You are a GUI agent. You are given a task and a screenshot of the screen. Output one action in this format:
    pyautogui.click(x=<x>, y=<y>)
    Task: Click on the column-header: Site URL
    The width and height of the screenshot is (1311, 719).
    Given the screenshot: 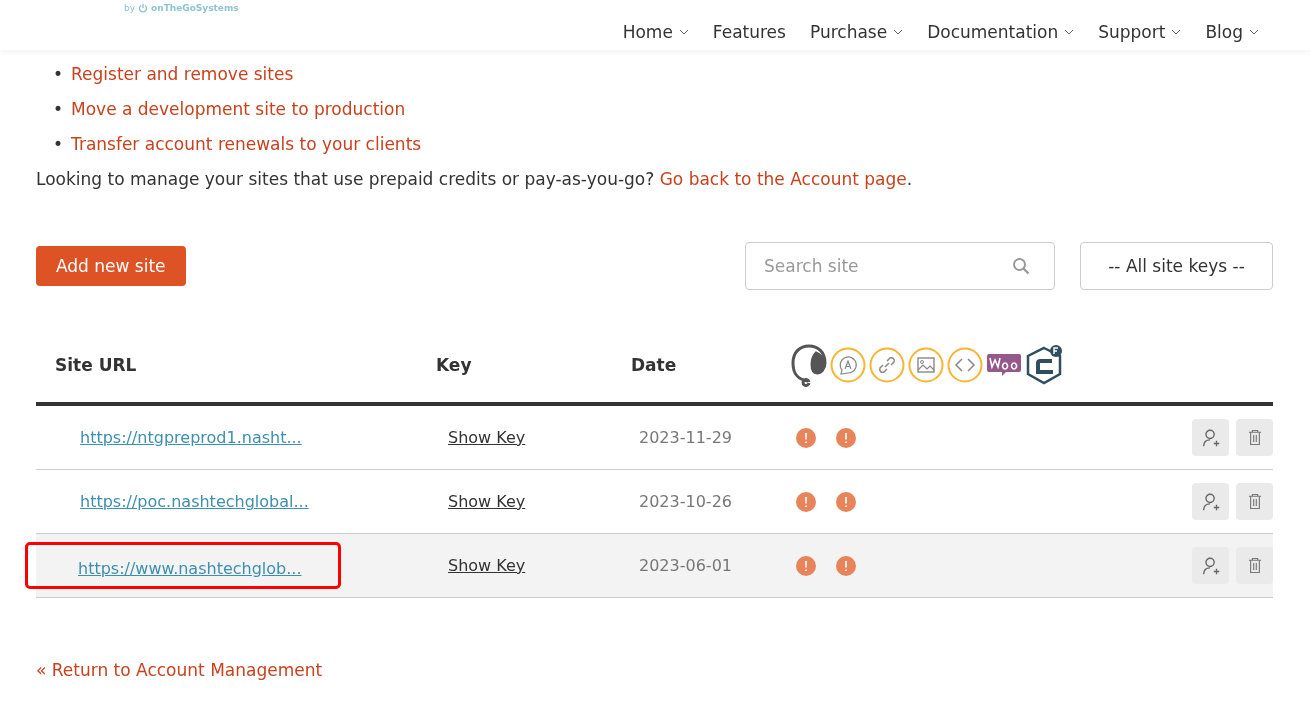 What is the action you would take?
    pyautogui.click(x=96, y=365)
    